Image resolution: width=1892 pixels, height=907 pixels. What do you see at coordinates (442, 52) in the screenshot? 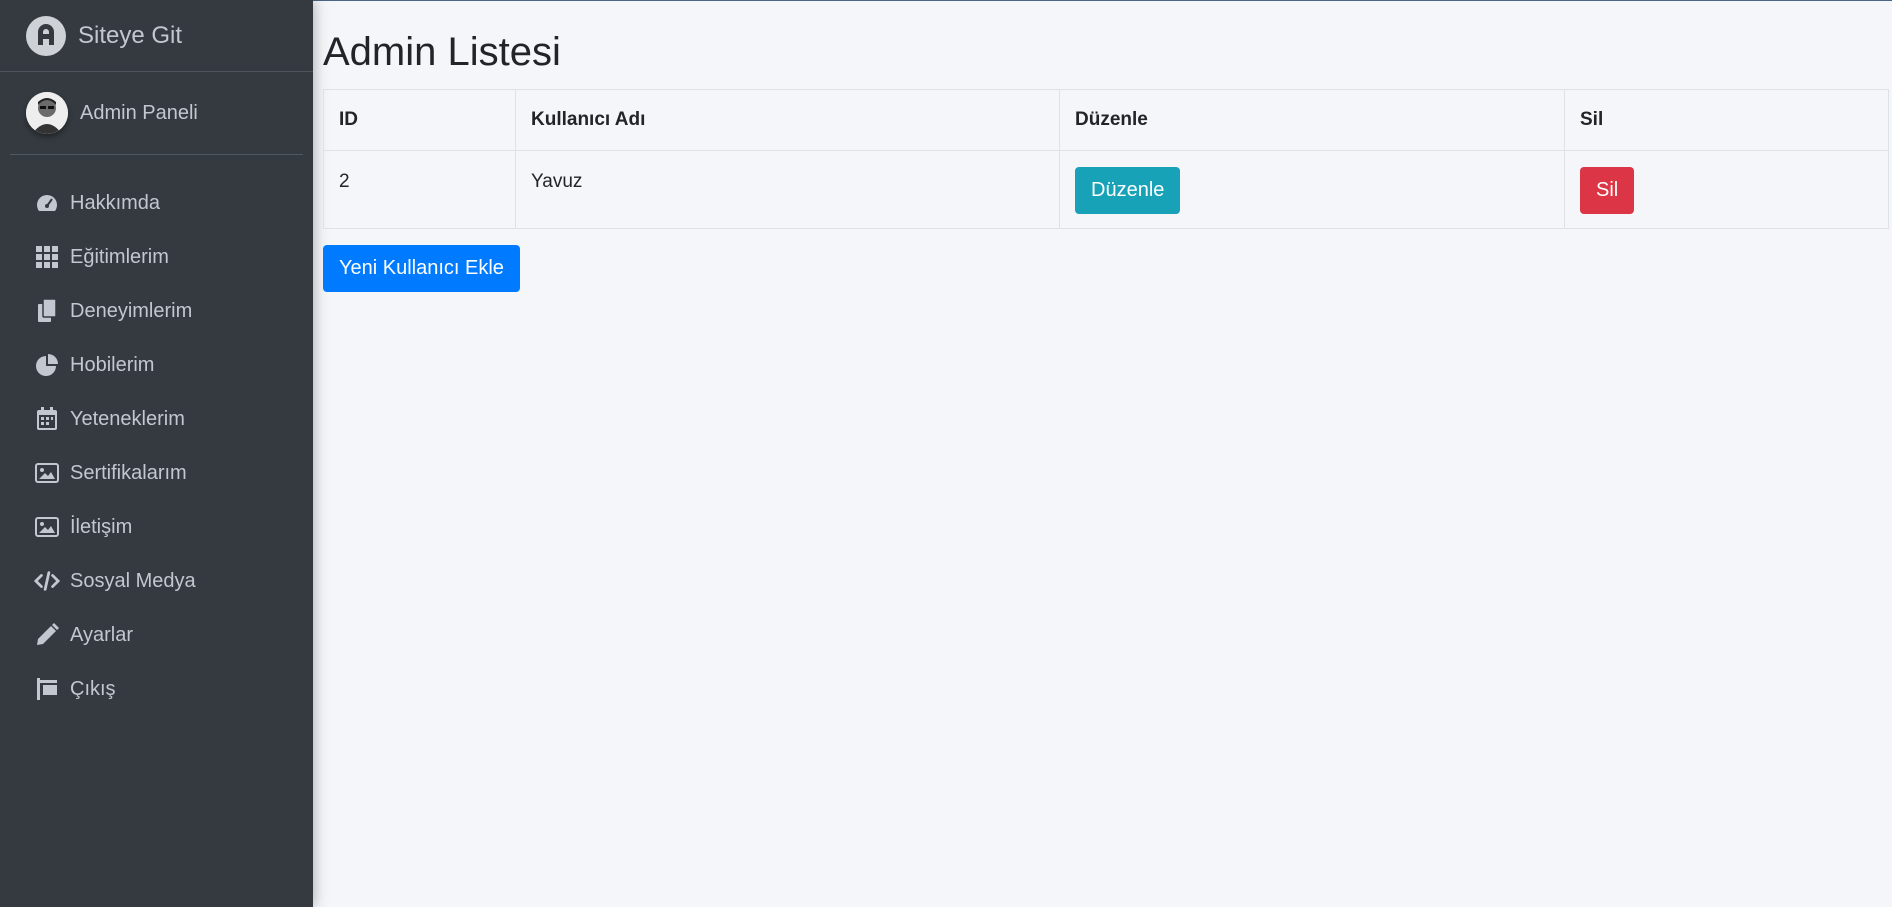
I see `page-title: Admin Listesi` at bounding box center [442, 52].